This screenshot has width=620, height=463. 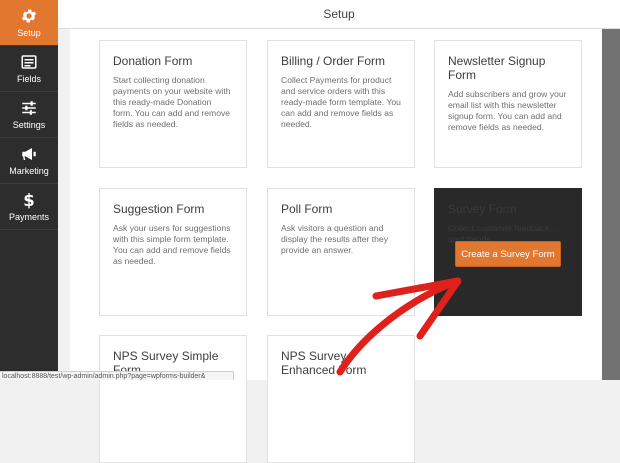 I want to click on template-title: Newsletter Signup Form, so click(x=497, y=68).